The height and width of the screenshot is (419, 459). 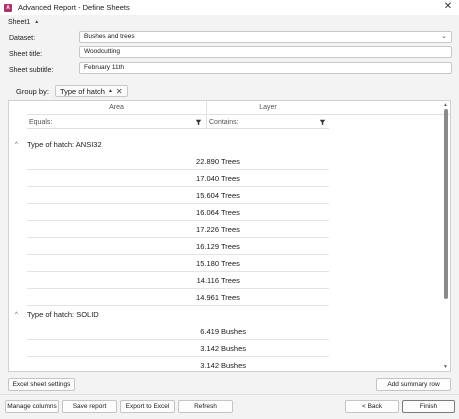 I want to click on scroll-up-icon: ▲, so click(x=445, y=105).